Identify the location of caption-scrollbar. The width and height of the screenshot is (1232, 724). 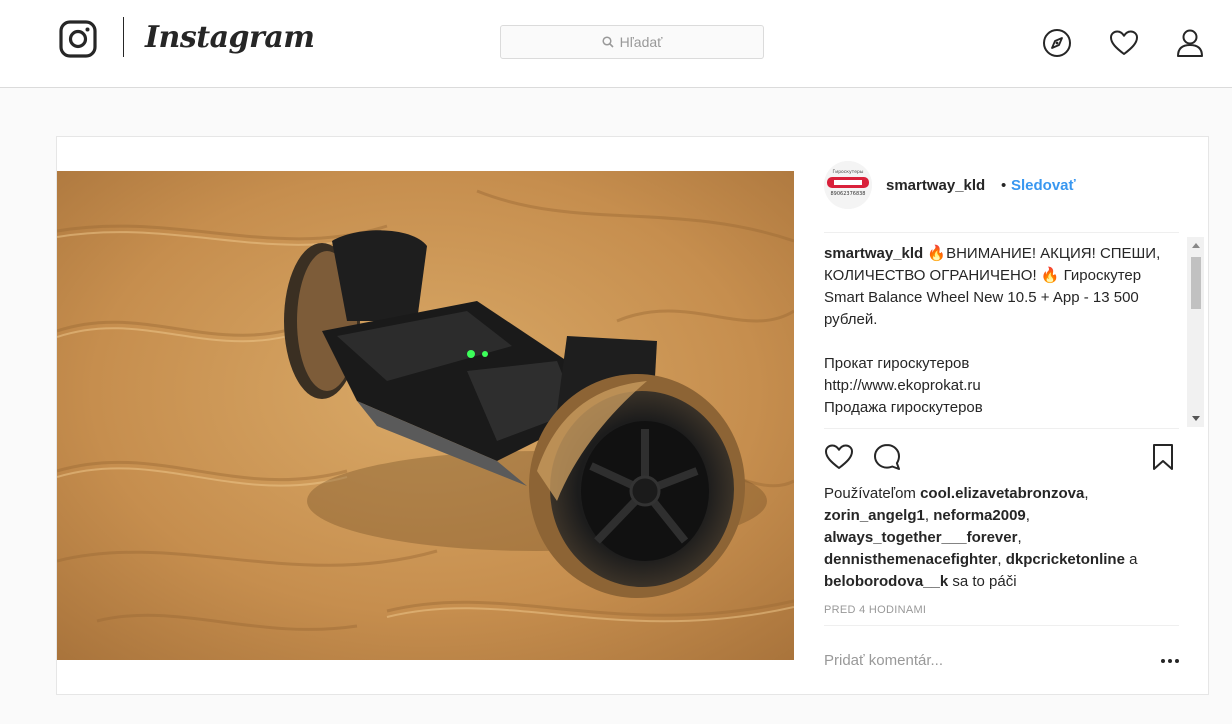
(1195, 332).